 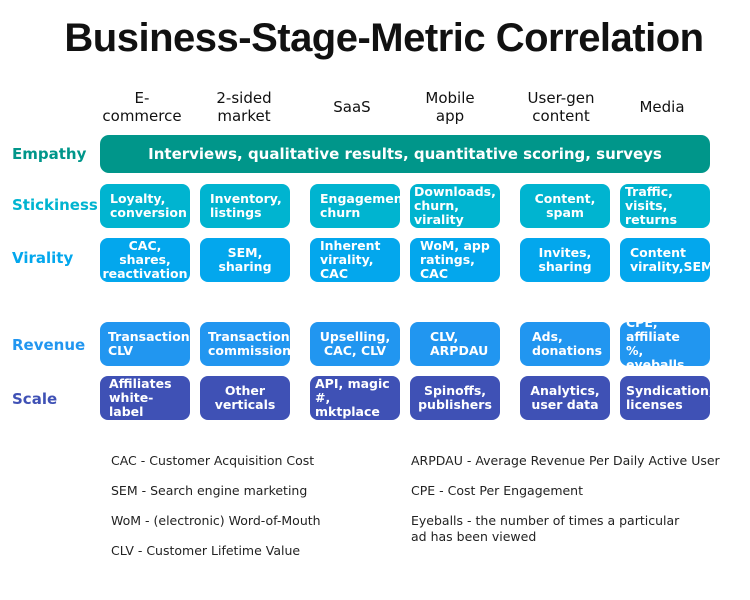 What do you see at coordinates (142, 107) in the screenshot?
I see `column-header-ecommerce: E- commerce` at bounding box center [142, 107].